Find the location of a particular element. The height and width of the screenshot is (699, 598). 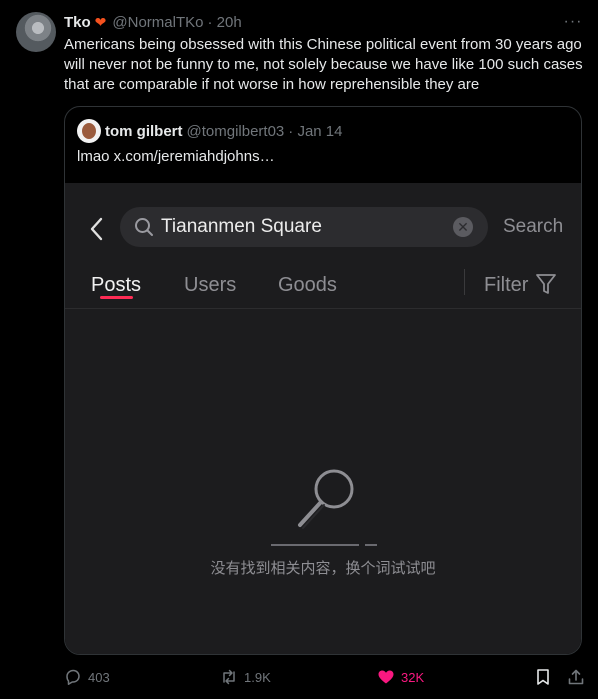

author-handle: @NormalTKo is located at coordinates (157, 22).